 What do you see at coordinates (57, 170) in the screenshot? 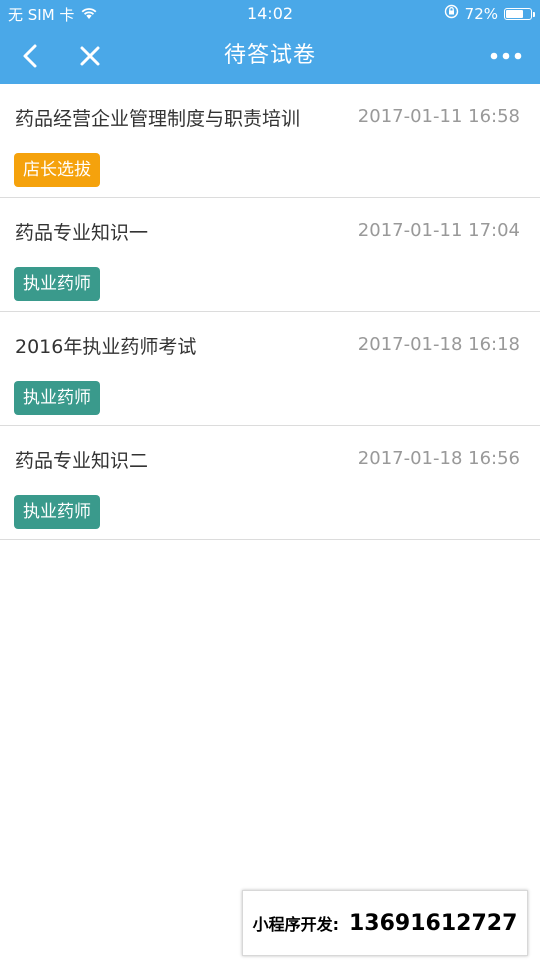
I see `paper-tag: 店长选拔` at bounding box center [57, 170].